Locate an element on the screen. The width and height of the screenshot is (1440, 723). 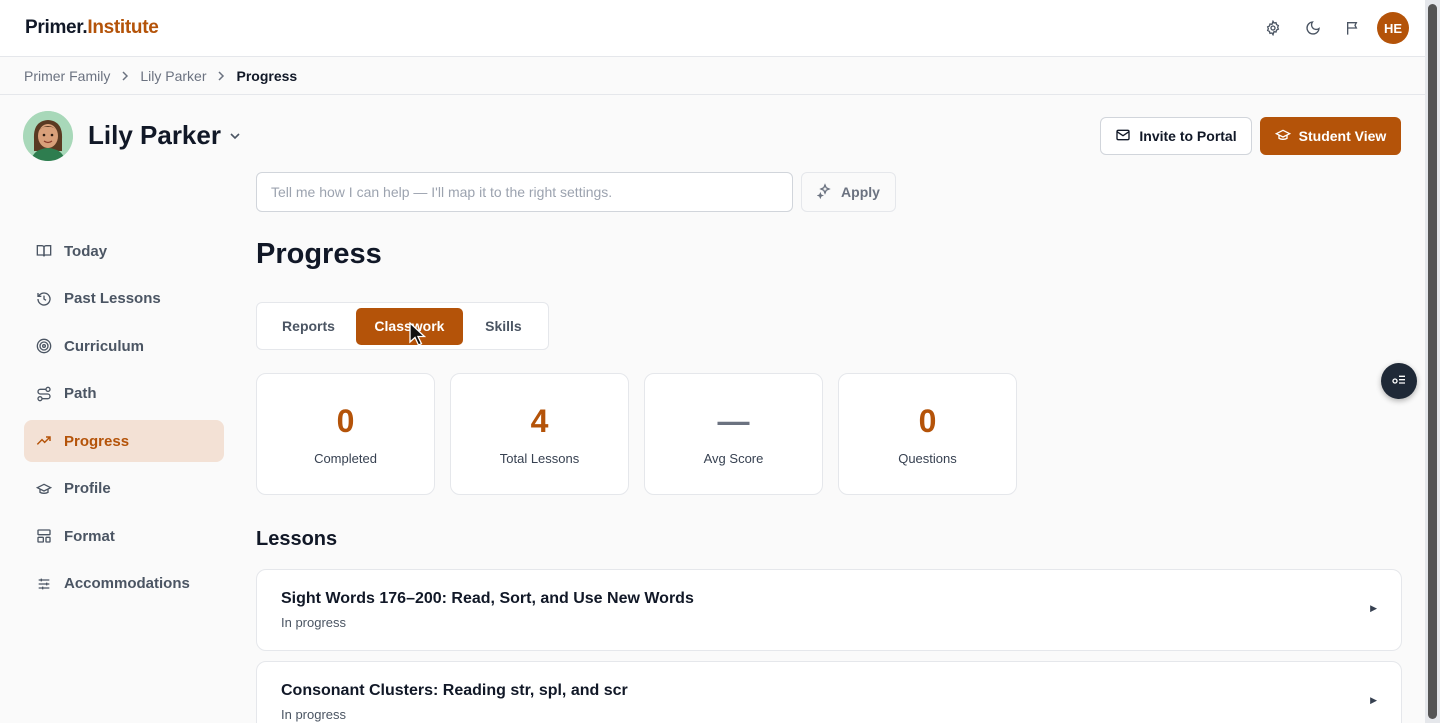
sliders-icon is located at coordinates (44, 584).